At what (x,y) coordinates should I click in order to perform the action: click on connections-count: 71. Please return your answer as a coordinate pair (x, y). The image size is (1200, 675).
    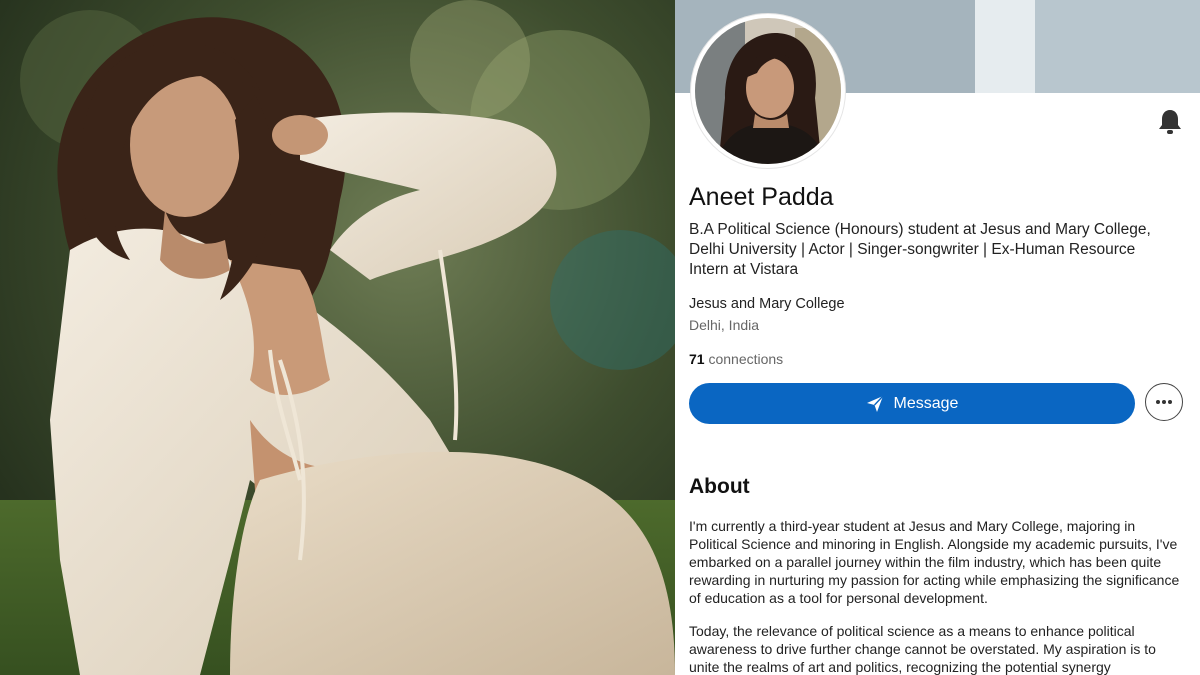
    Looking at the image, I should click on (697, 359).